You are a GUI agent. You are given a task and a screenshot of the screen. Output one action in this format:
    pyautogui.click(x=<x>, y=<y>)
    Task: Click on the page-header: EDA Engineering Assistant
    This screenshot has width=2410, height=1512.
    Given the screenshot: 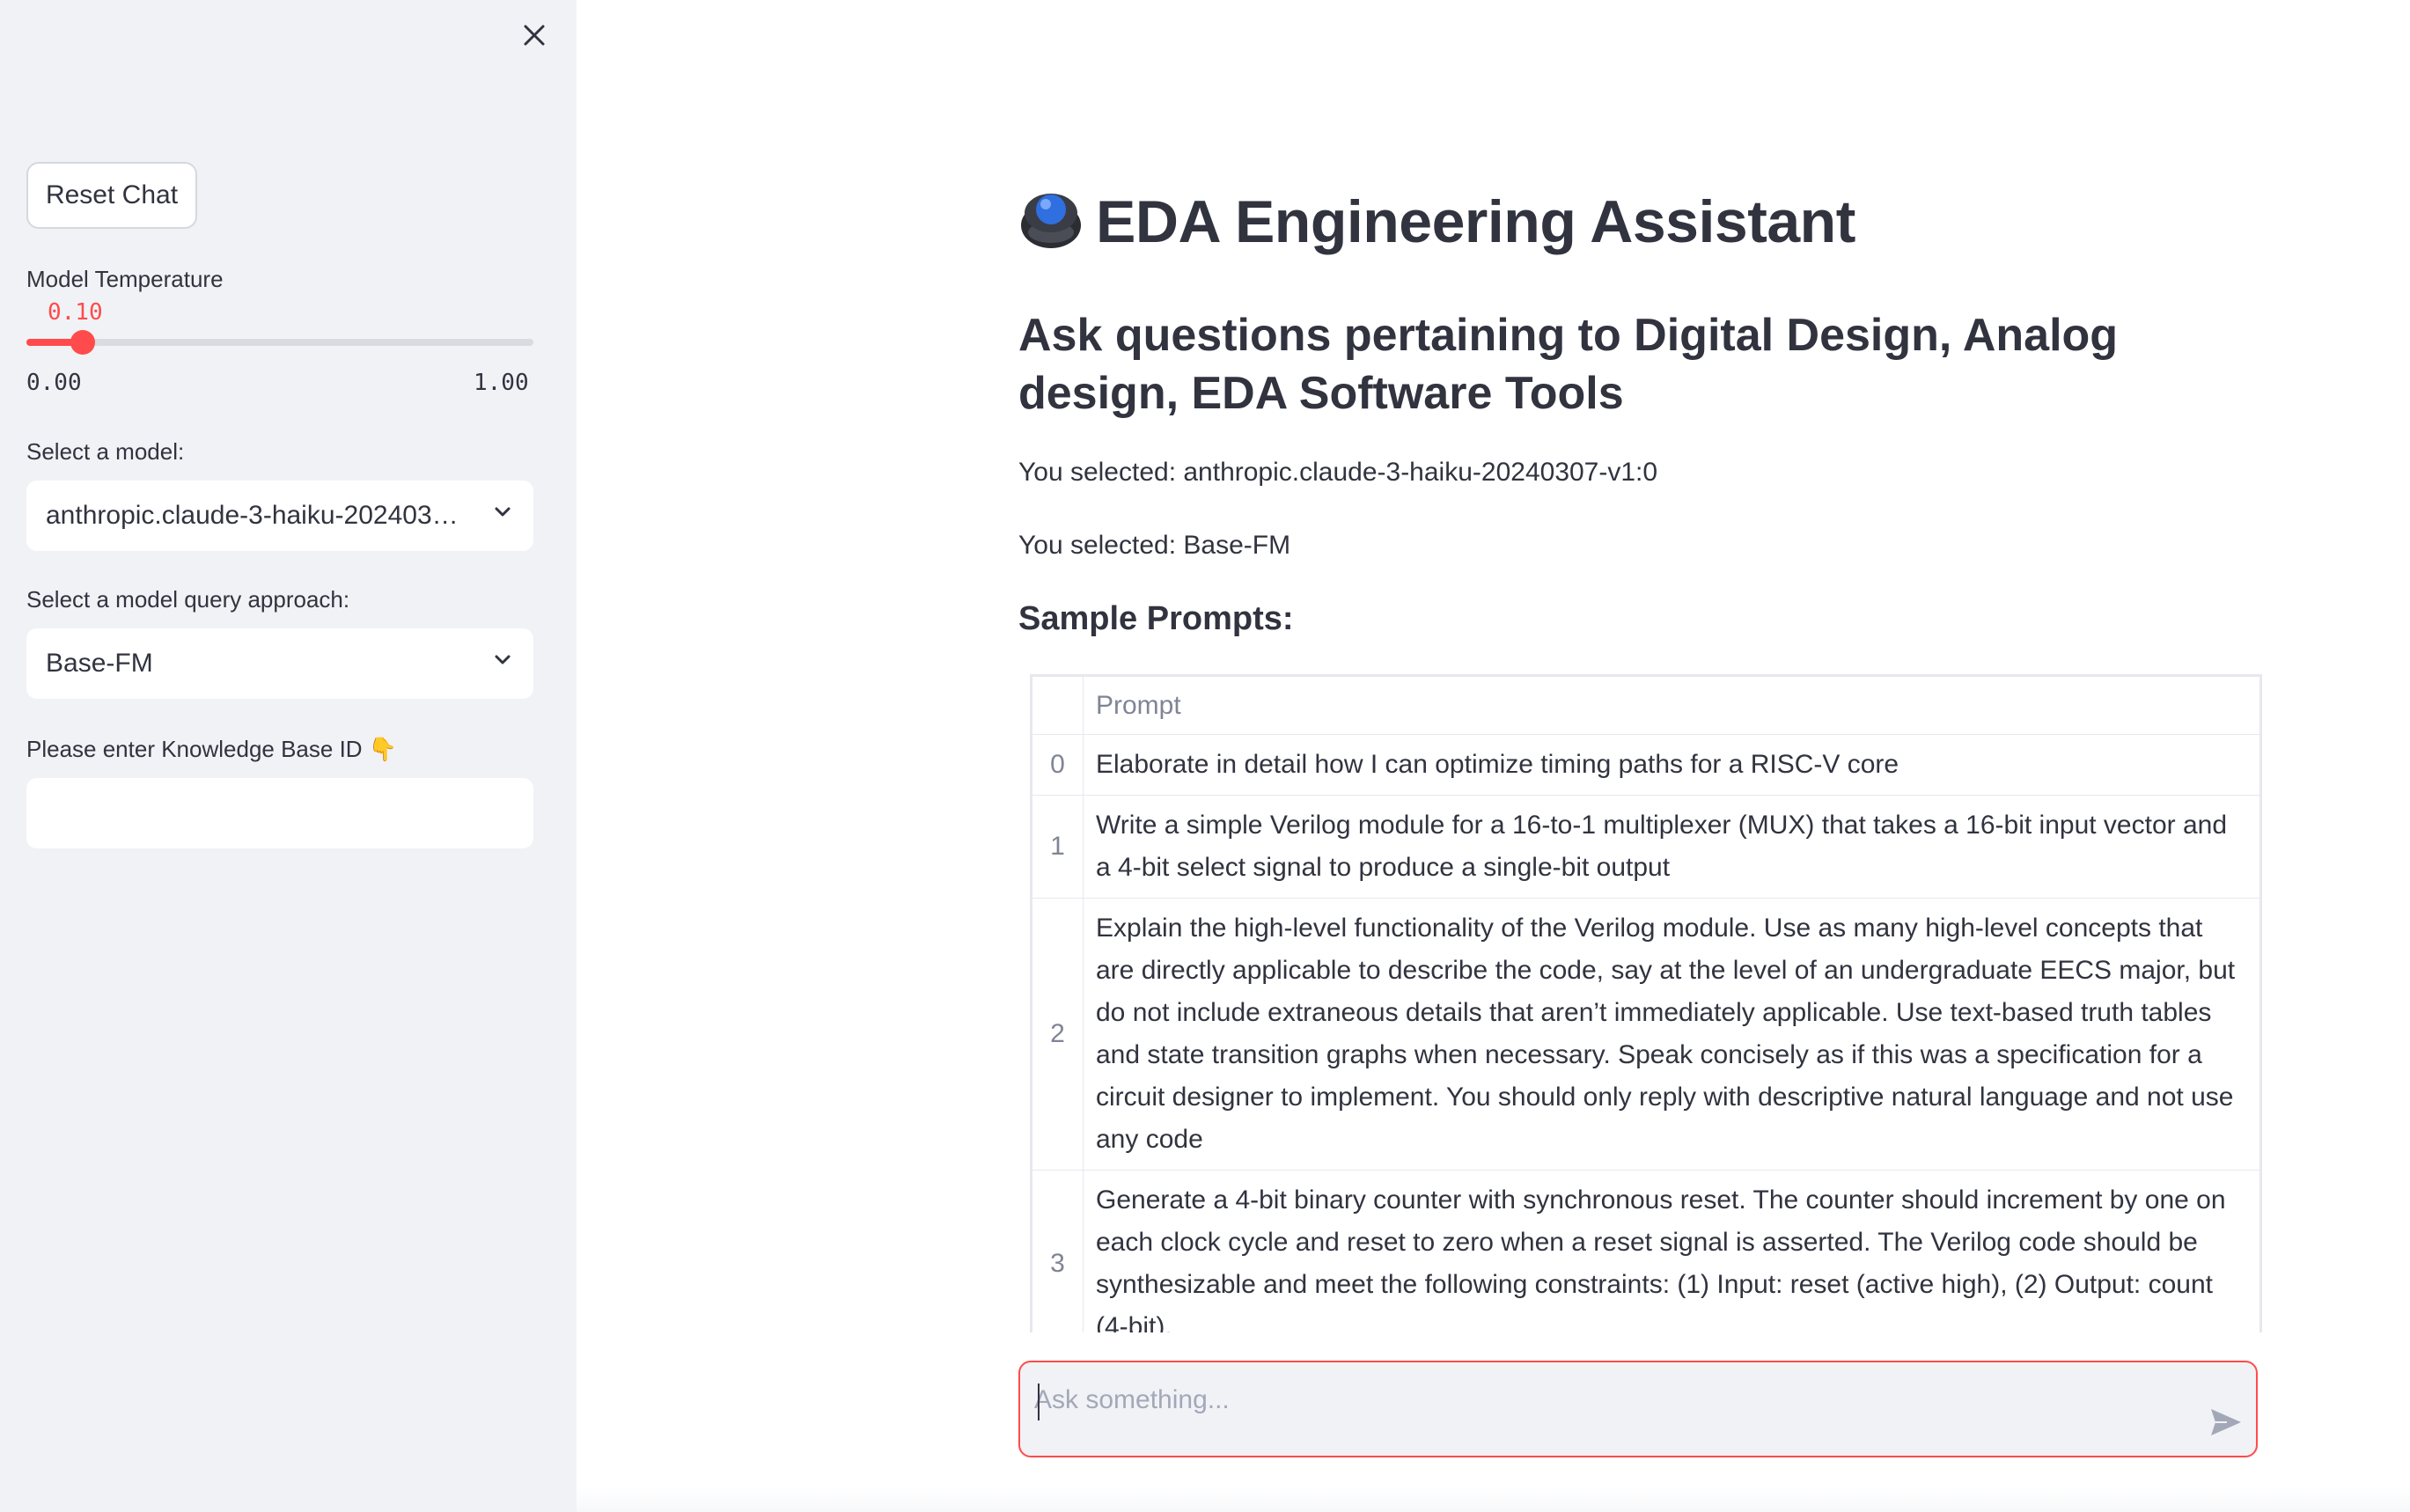 What is the action you would take?
    pyautogui.click(x=1436, y=221)
    